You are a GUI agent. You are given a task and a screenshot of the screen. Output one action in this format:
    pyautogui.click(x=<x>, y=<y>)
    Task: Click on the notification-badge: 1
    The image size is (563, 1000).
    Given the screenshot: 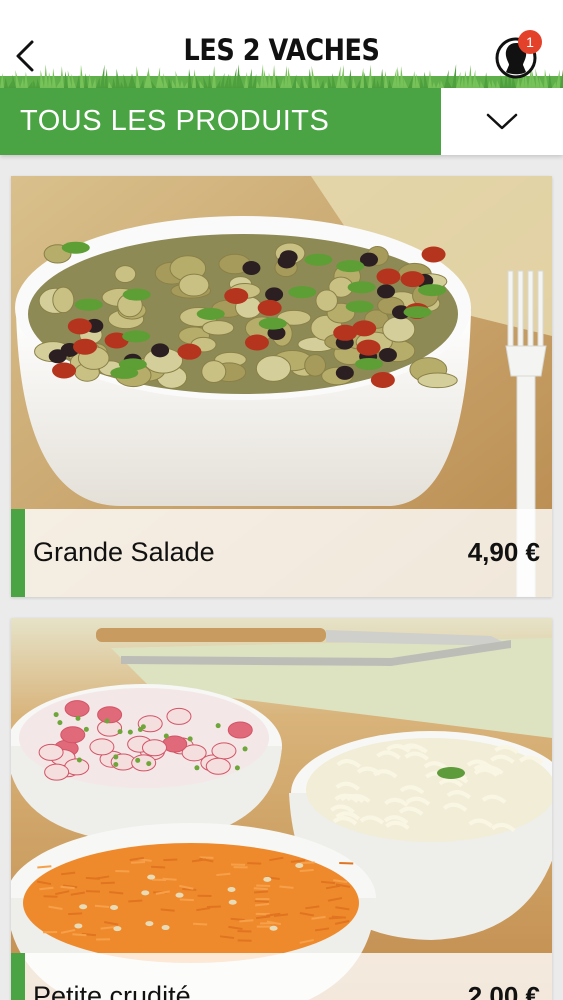 What is the action you would take?
    pyautogui.click(x=530, y=42)
    